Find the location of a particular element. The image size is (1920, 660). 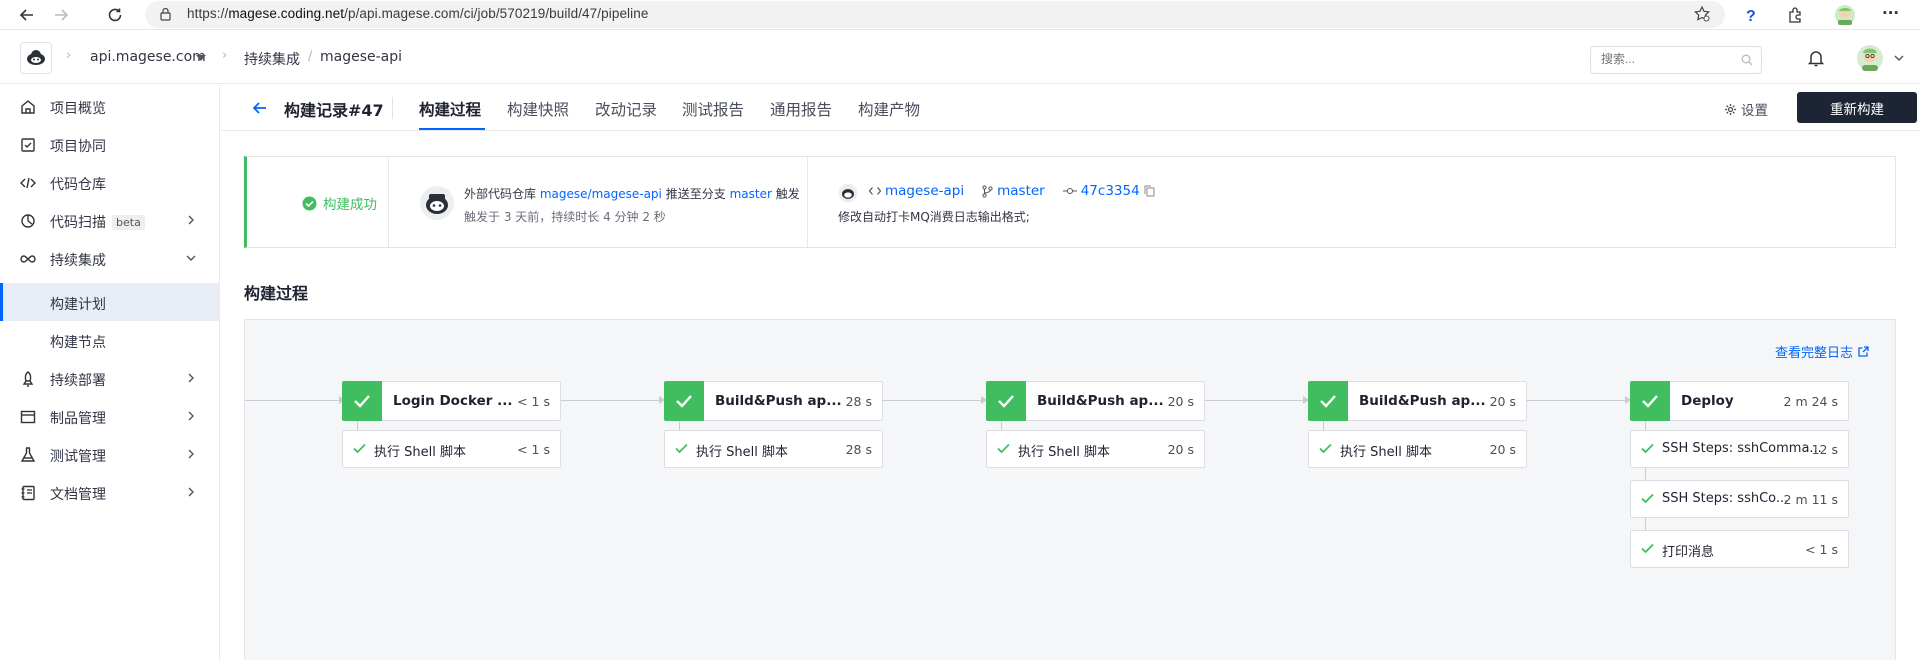

user-avatar is located at coordinates (1870, 58).